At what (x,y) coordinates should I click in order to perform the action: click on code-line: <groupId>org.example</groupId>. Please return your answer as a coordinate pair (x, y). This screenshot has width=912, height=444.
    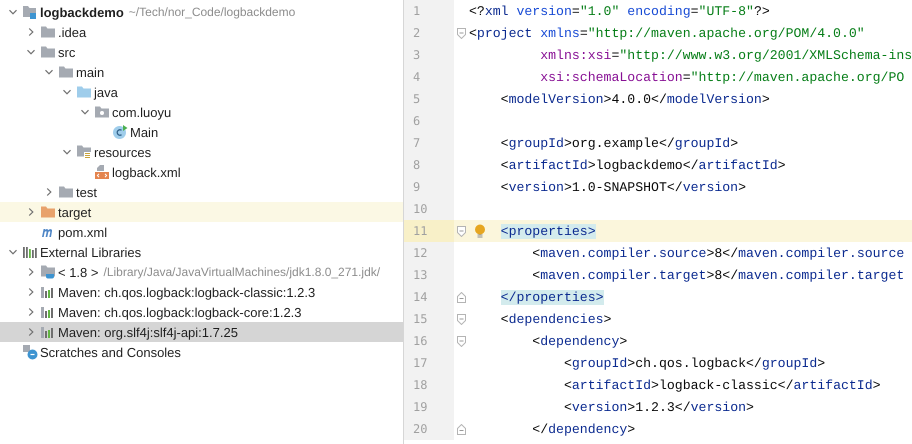
    Looking at the image, I should click on (619, 143).